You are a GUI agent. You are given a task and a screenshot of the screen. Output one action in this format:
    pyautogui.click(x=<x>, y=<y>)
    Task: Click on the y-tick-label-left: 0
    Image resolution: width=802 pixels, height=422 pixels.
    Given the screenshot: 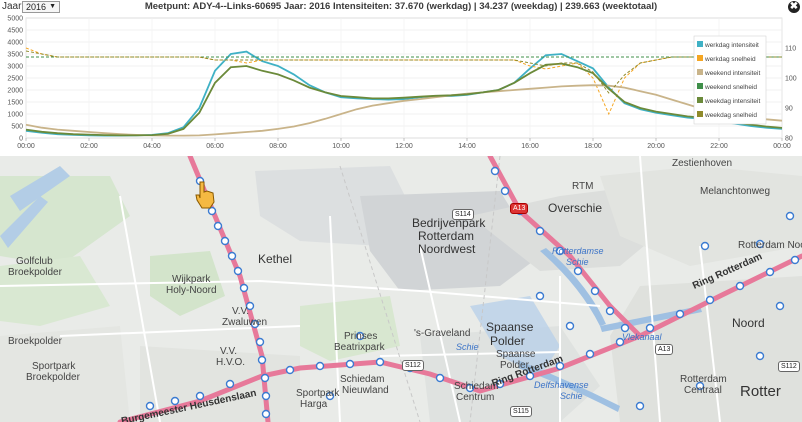 What is the action you would take?
    pyautogui.click(x=21, y=139)
    